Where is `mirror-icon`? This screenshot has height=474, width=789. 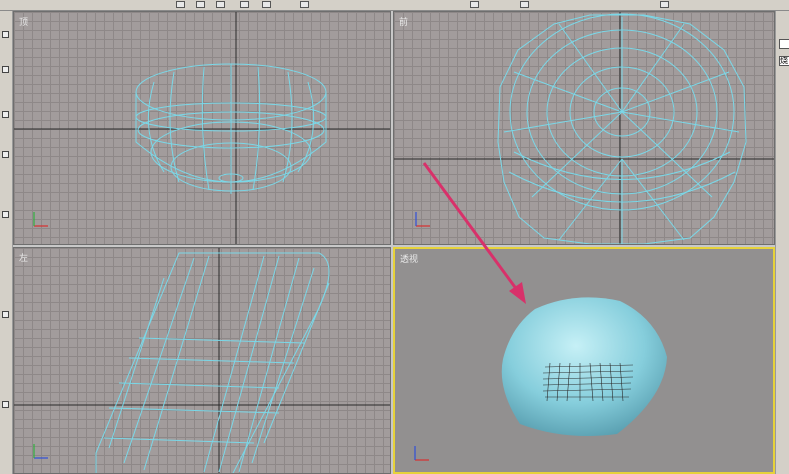 mirror-icon is located at coordinates (474, 4).